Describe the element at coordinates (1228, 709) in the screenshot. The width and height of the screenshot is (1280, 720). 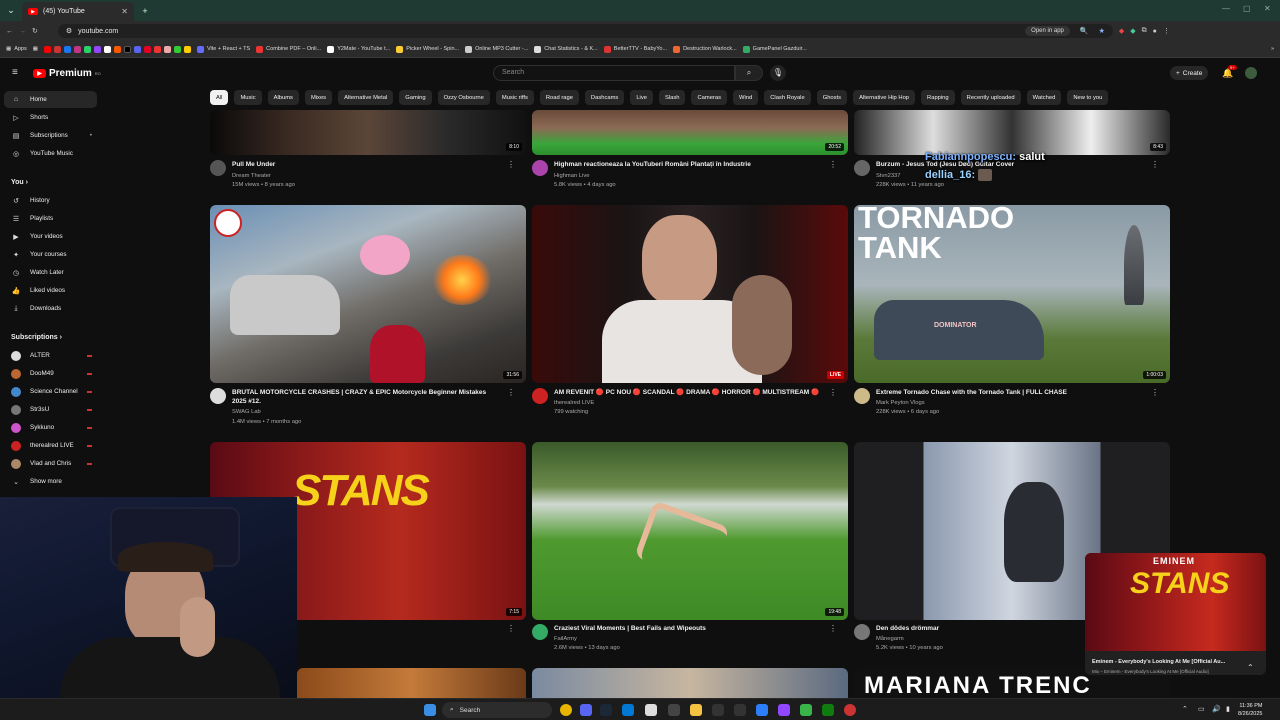
I see `battery-icon: ▮` at that location.